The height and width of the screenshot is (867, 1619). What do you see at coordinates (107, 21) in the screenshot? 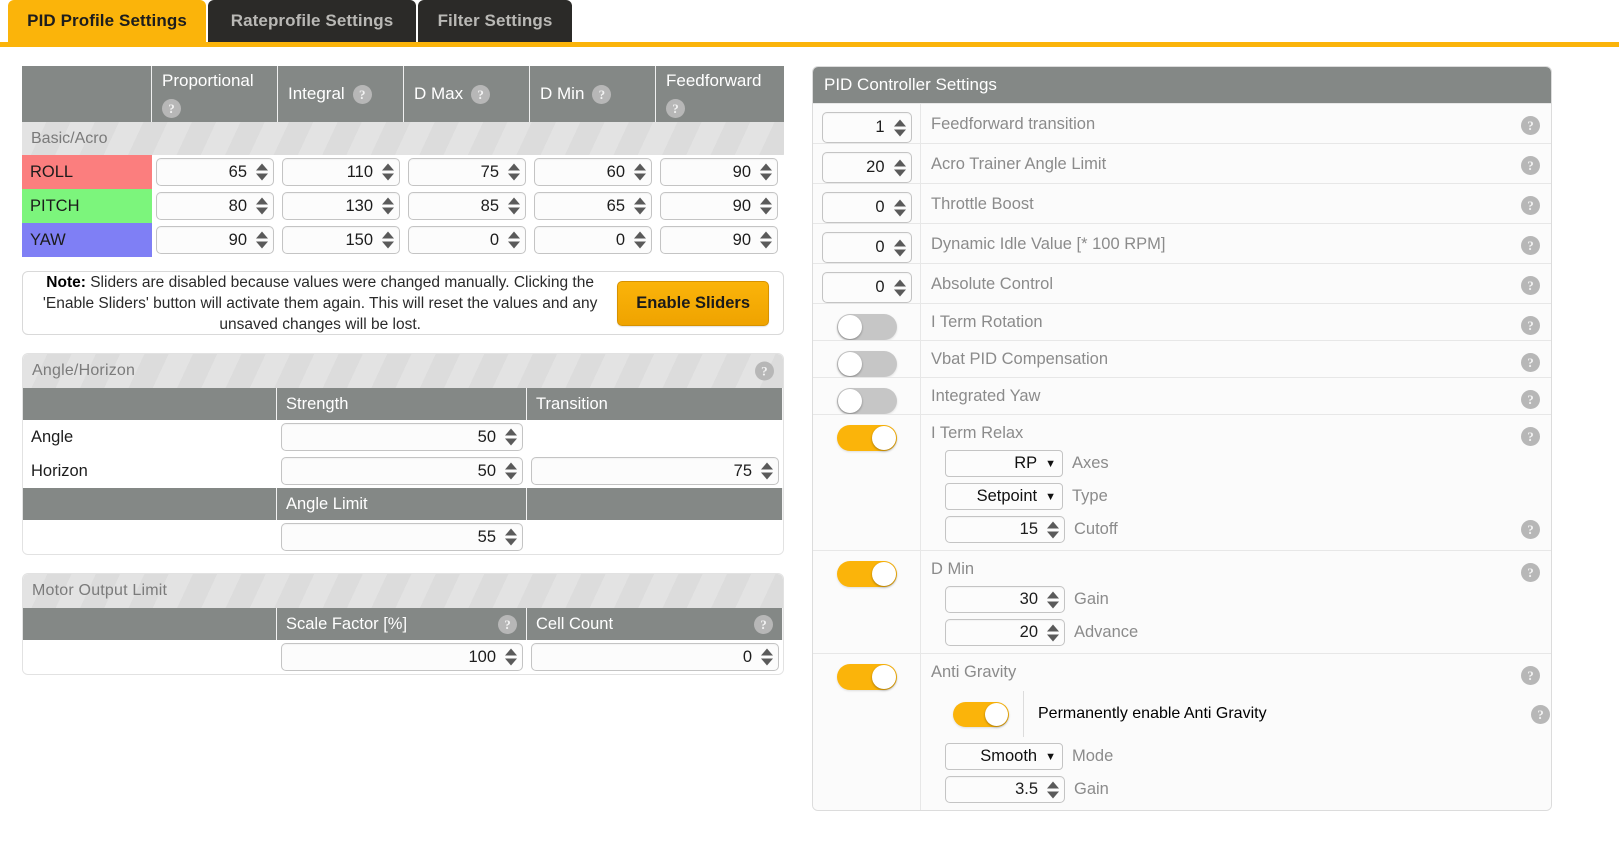
I see `tab-pid-profile-settings: PID Profile Settings` at bounding box center [107, 21].